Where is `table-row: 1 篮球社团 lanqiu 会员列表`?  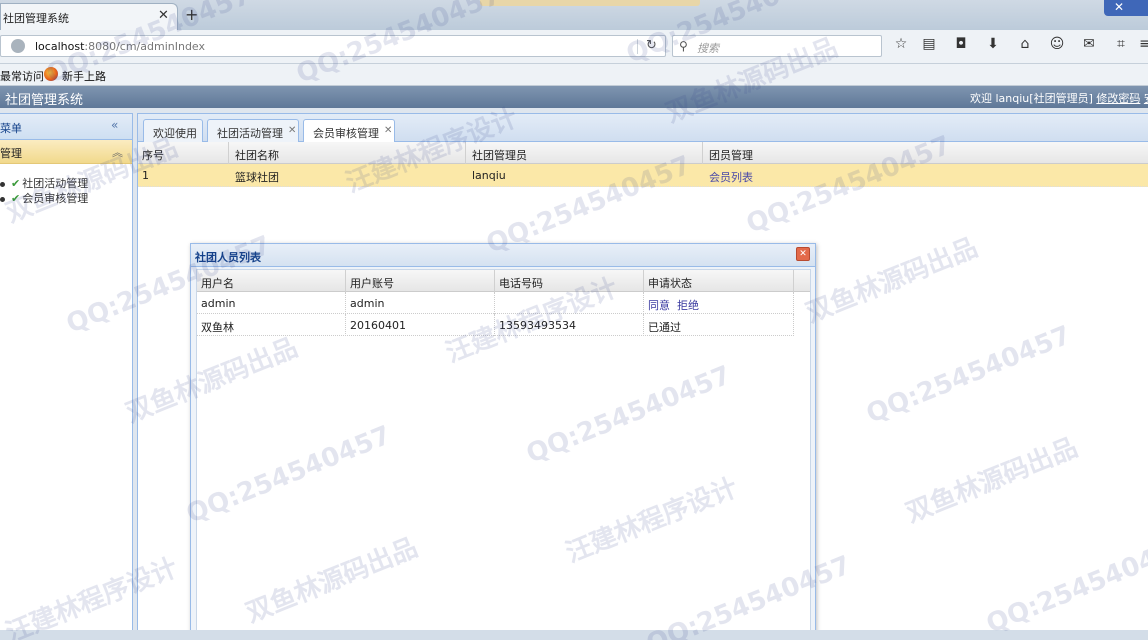
table-row: 1 篮球社团 lanqiu 会员列表 is located at coordinates (643, 175).